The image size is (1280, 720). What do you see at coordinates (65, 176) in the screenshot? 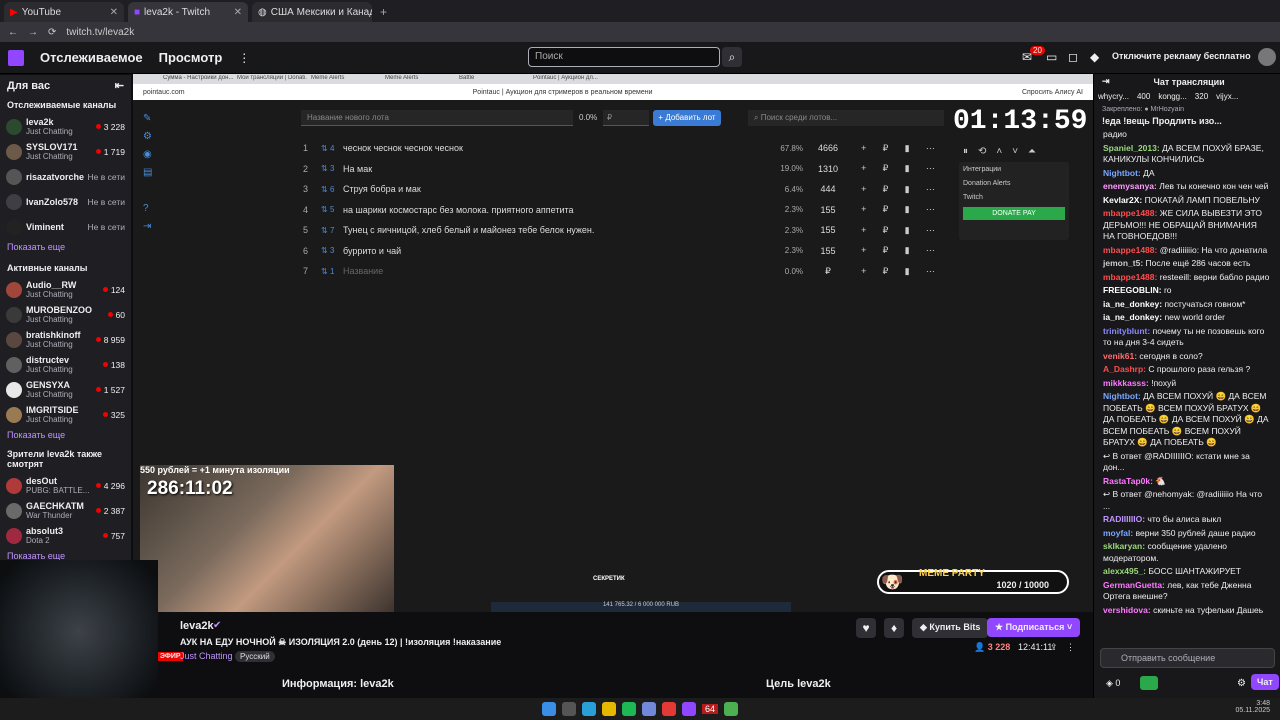
I see `sidebar-channel: risazatvorche... Не в сети` at bounding box center [65, 176].